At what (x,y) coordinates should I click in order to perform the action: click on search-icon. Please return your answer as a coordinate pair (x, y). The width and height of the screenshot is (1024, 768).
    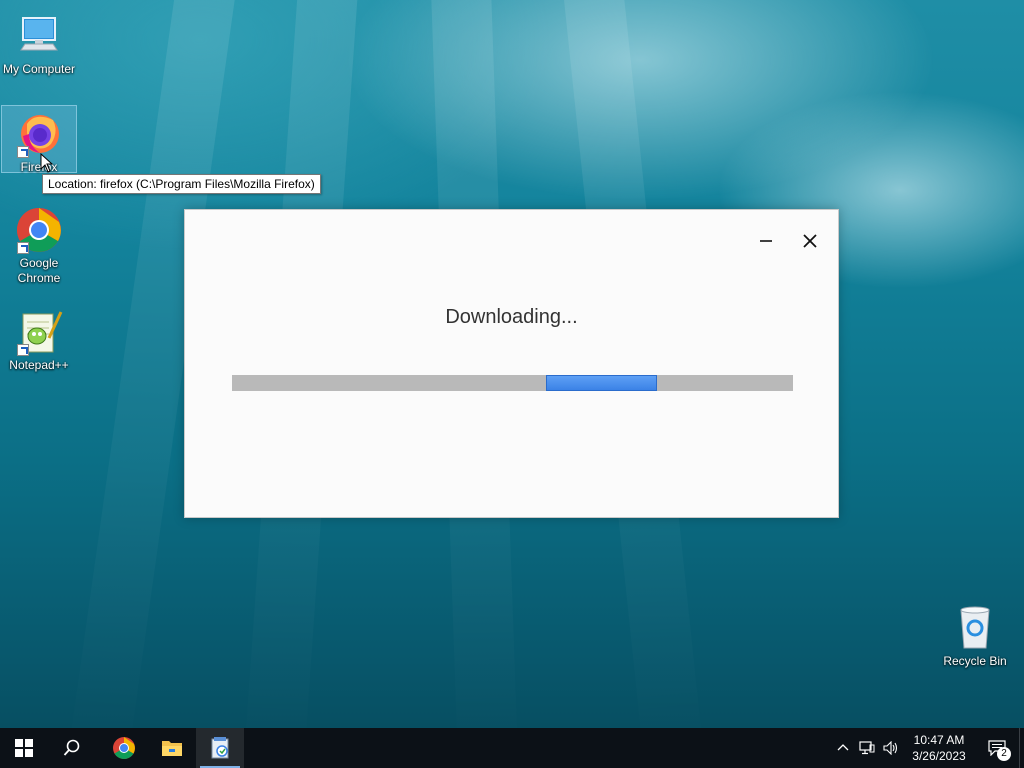
    Looking at the image, I should click on (71, 747).